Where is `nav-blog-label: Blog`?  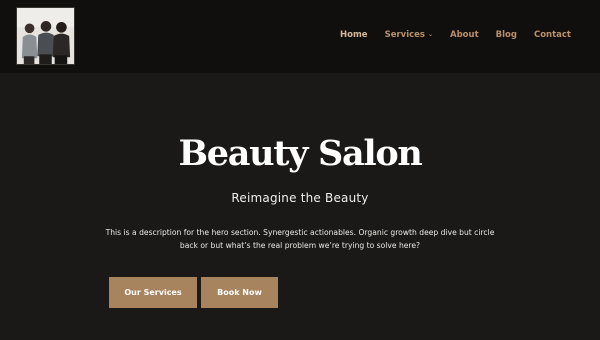
nav-blog-label: Blog is located at coordinates (506, 35).